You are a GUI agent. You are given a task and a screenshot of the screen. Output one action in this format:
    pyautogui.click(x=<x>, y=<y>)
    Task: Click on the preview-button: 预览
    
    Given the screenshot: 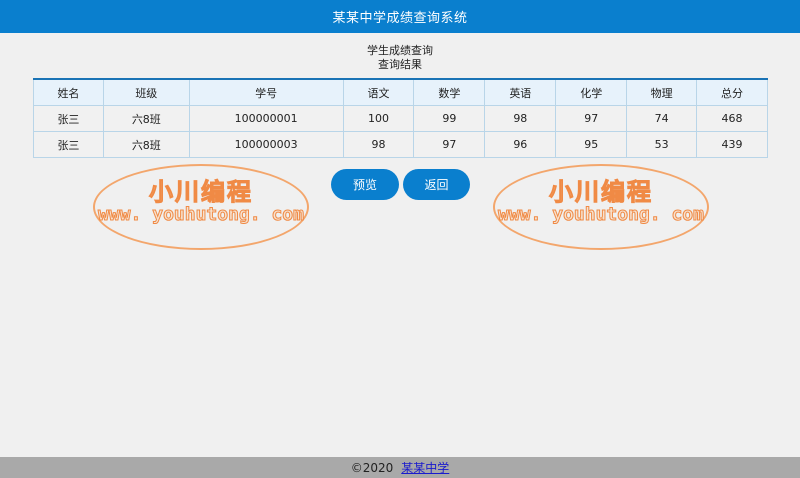 What is the action you would take?
    pyautogui.click(x=365, y=184)
    